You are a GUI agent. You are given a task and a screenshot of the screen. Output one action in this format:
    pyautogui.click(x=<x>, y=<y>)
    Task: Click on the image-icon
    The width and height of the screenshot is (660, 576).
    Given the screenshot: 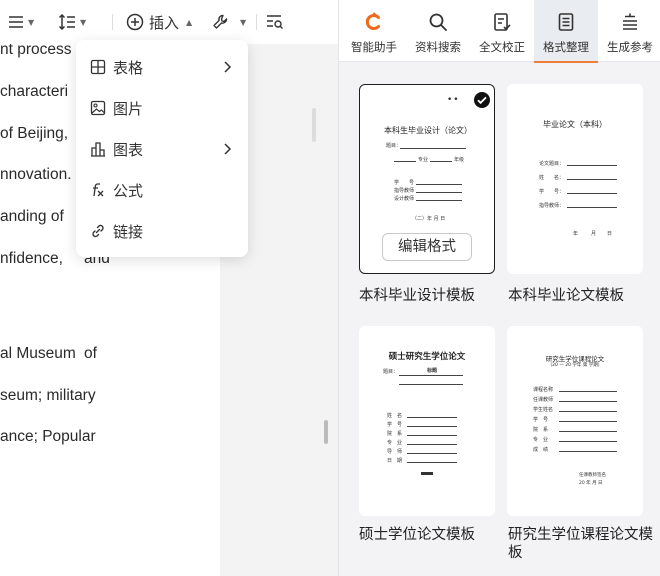 What is the action you would take?
    pyautogui.click(x=98, y=108)
    